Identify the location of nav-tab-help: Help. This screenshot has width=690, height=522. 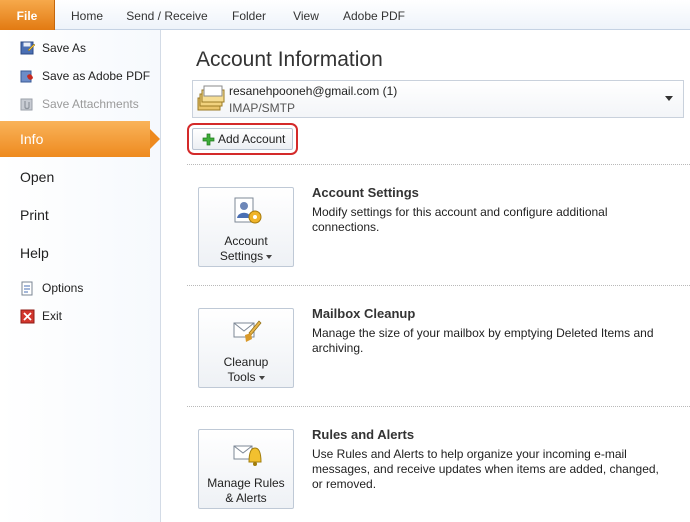
(80, 253).